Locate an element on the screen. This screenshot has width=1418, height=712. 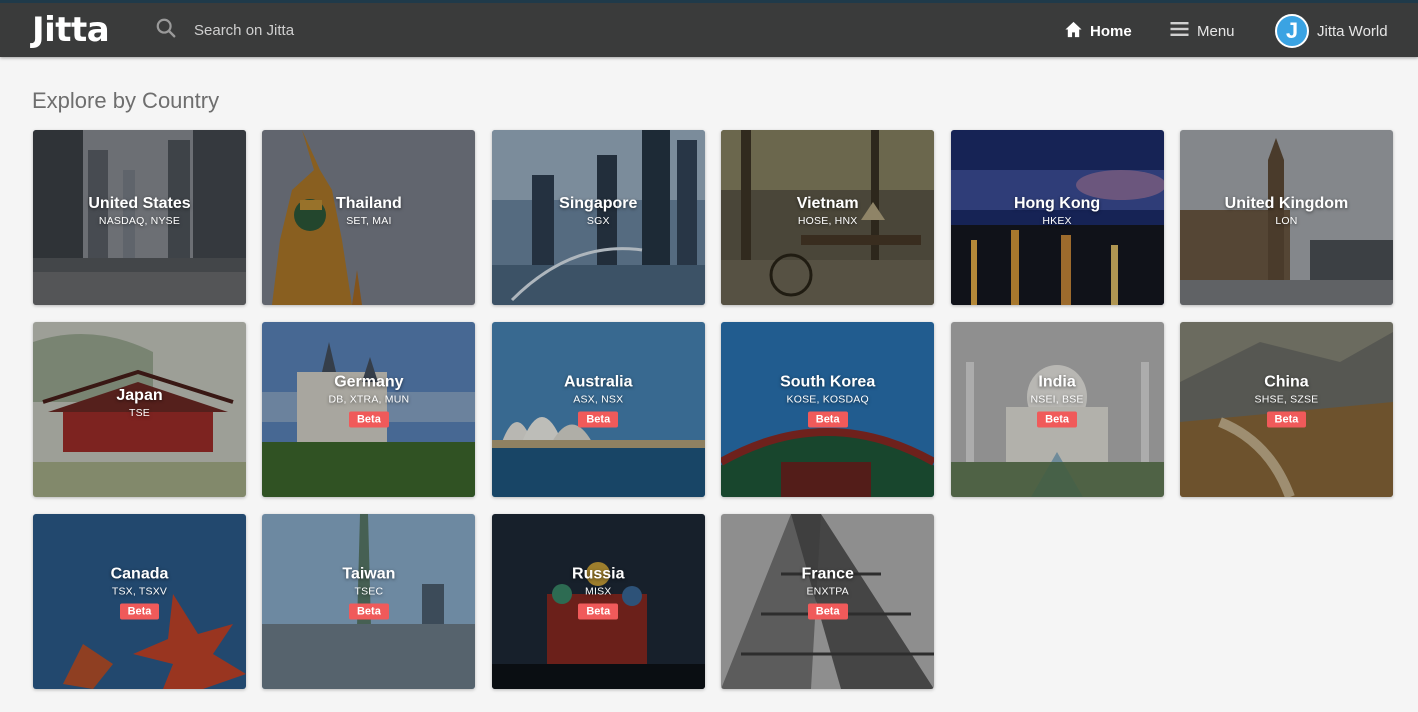
exchange-list: SHSE, SZSE is located at coordinates (1286, 399).